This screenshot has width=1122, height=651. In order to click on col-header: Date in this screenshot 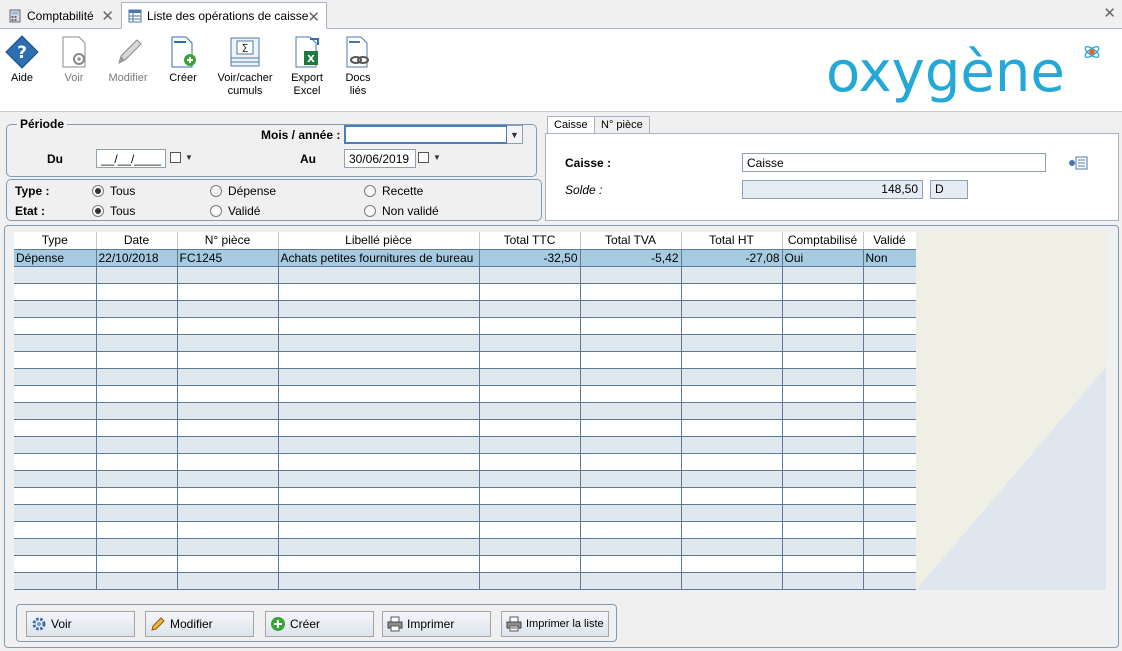, I will do `click(137, 241)`.